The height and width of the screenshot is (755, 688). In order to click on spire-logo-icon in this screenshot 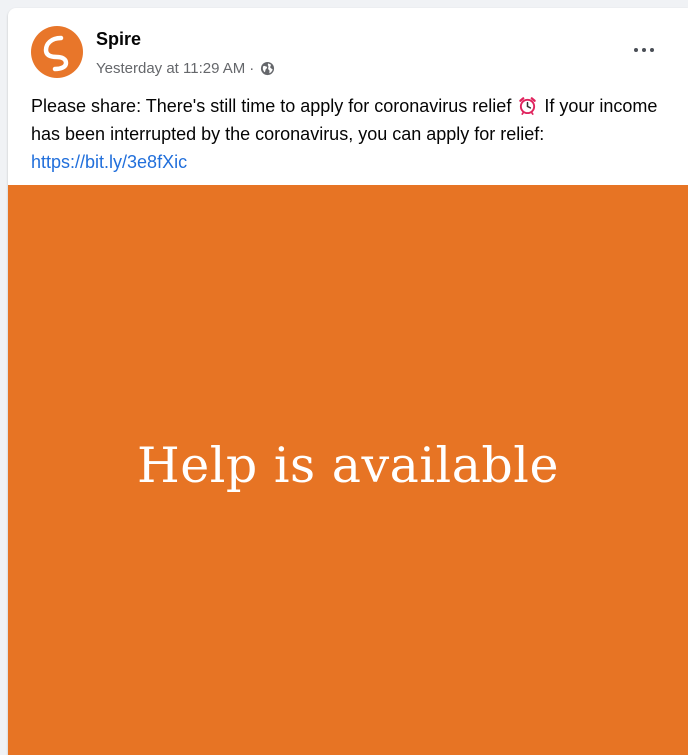, I will do `click(56, 53)`.